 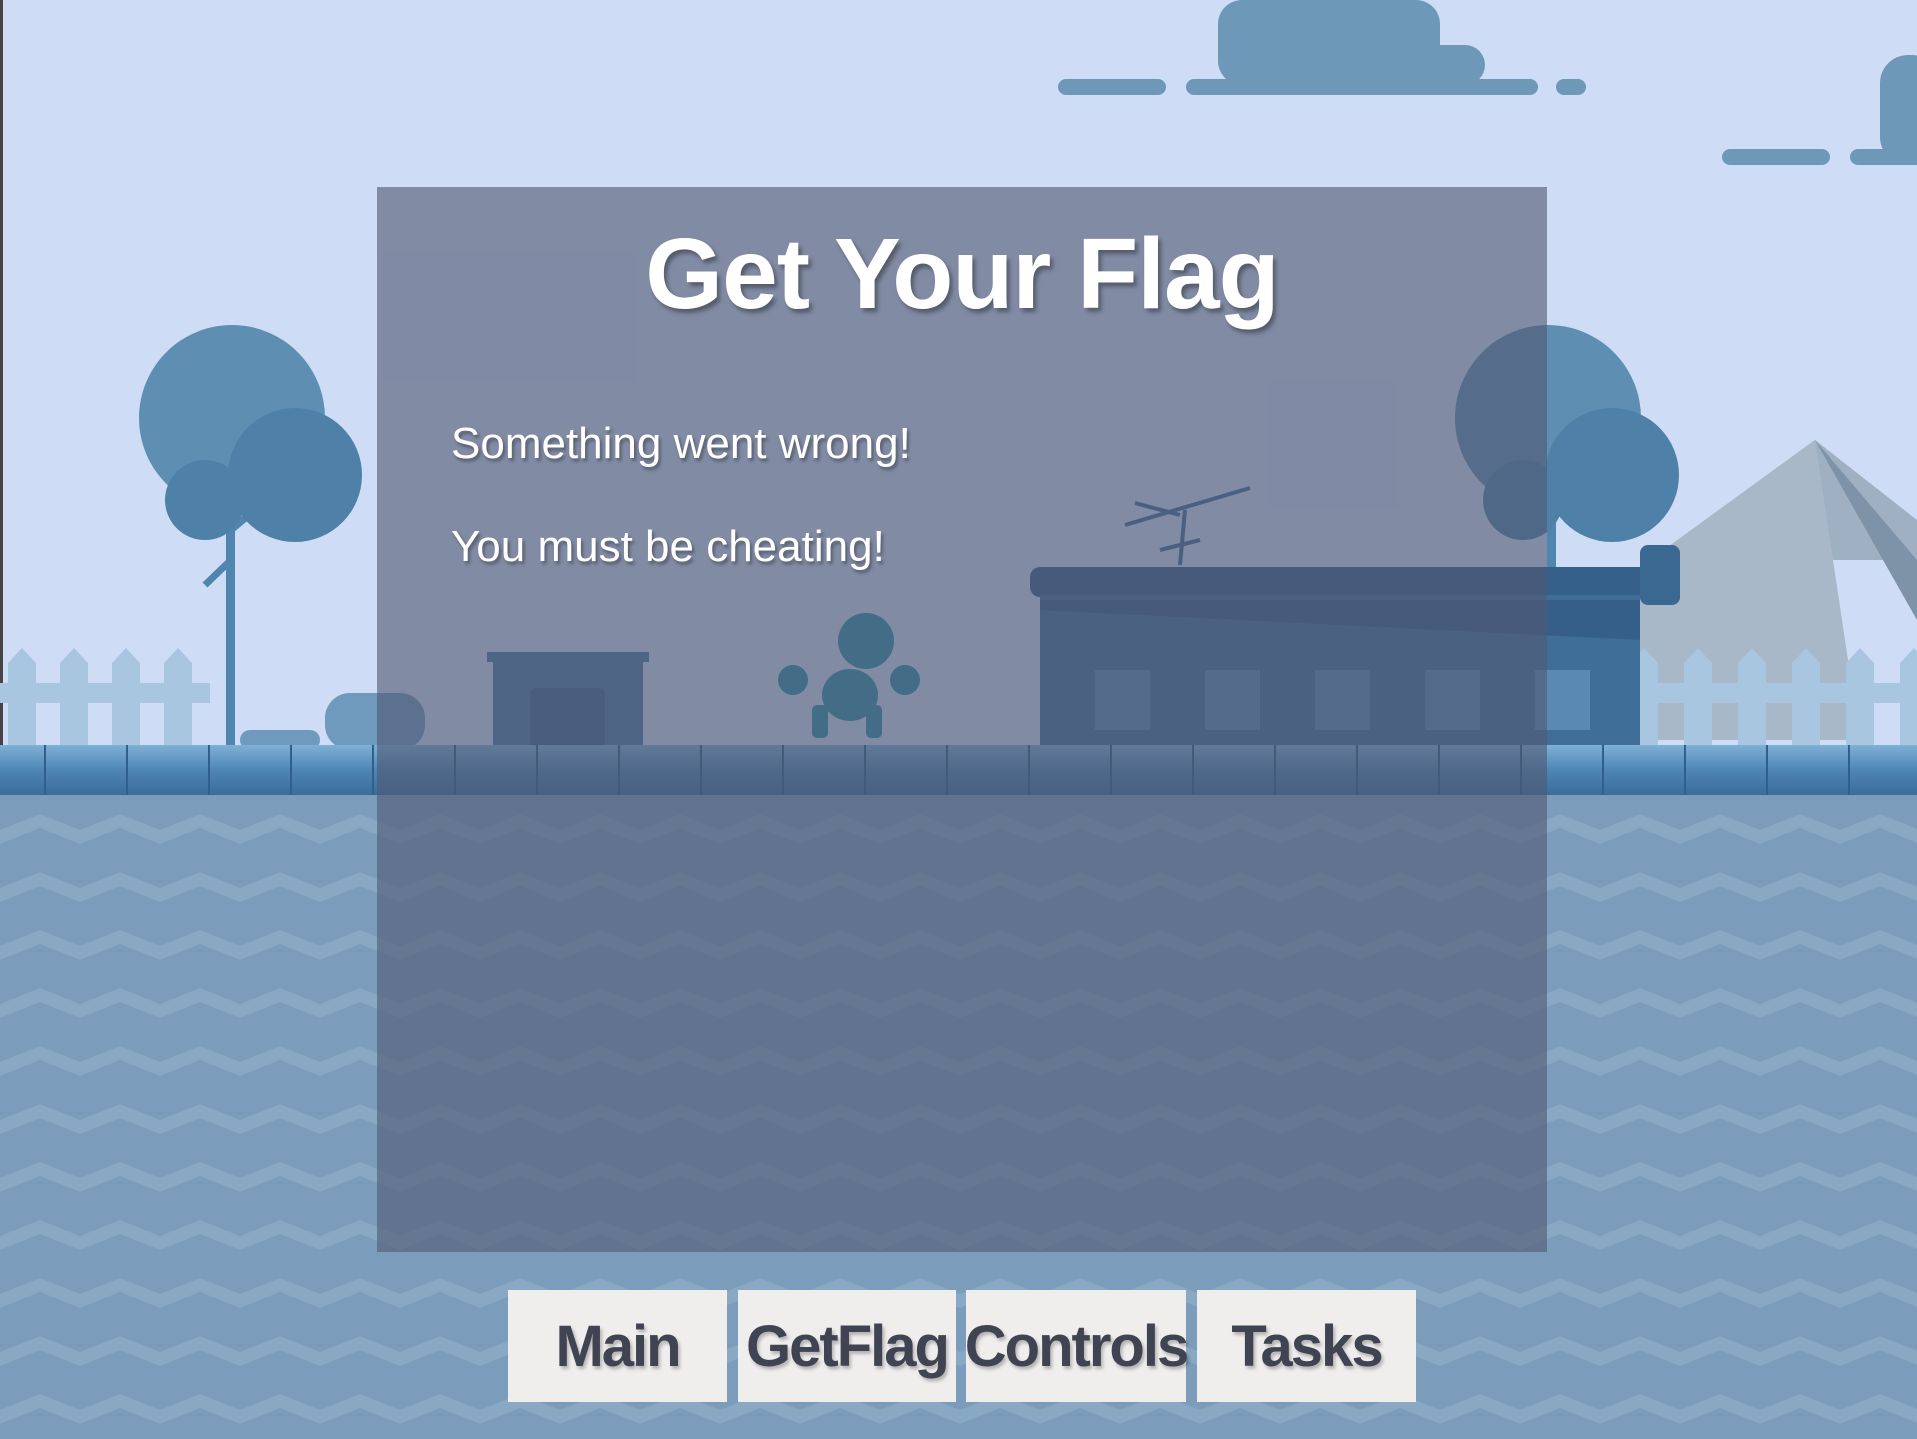 What do you see at coordinates (1077, 1346) in the screenshot?
I see `controls-button: Controls` at bounding box center [1077, 1346].